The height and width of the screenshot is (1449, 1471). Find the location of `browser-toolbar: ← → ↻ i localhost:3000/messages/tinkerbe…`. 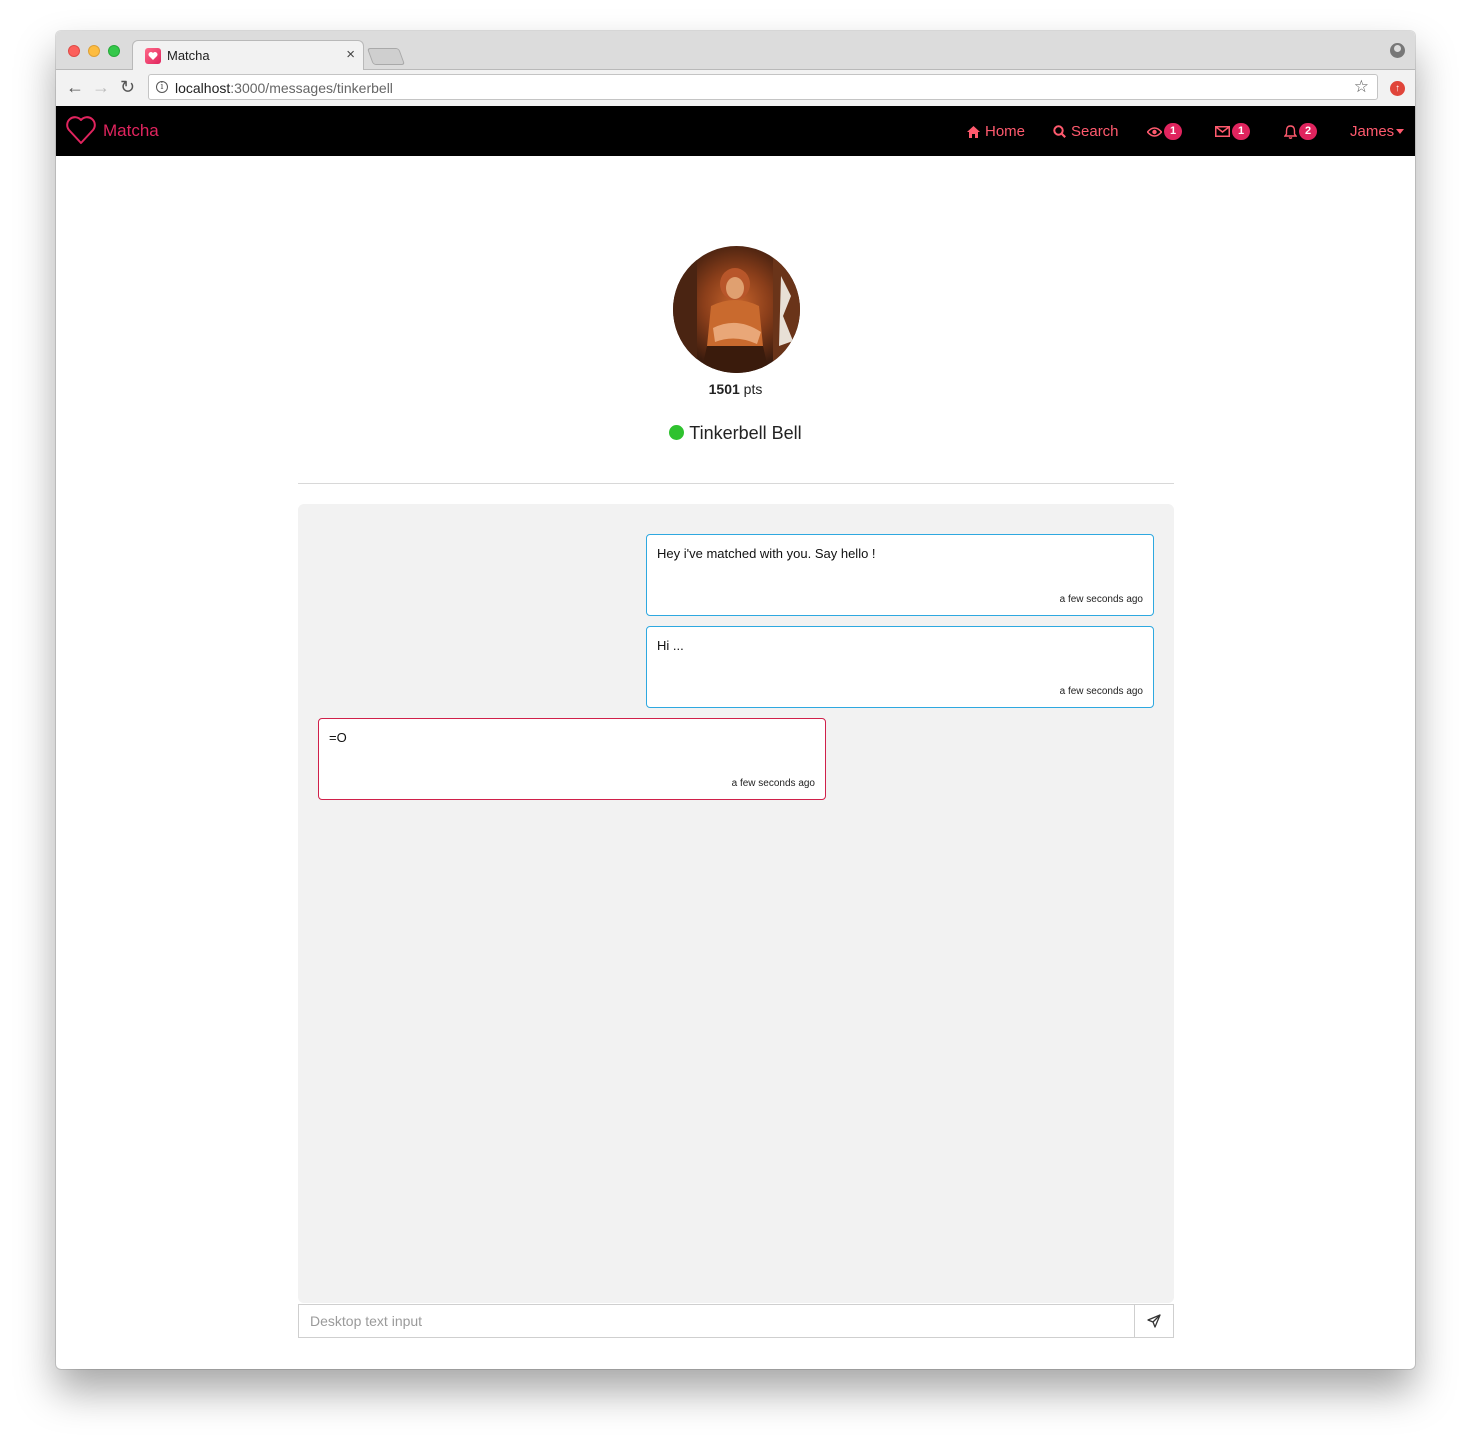

browser-toolbar: ← → ↻ i localhost:3000/messages/tinkerbe… is located at coordinates (735, 88).